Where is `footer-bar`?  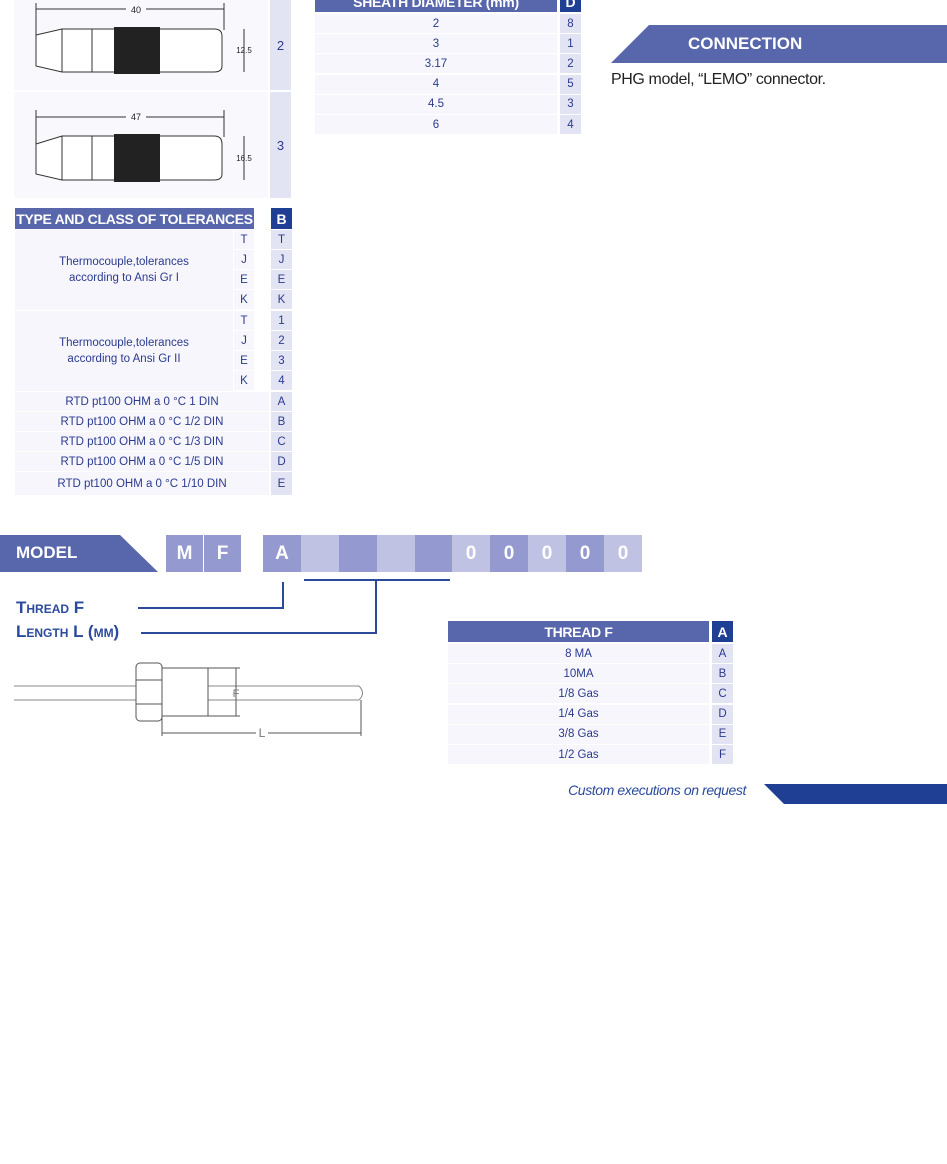
footer-bar is located at coordinates (855, 794).